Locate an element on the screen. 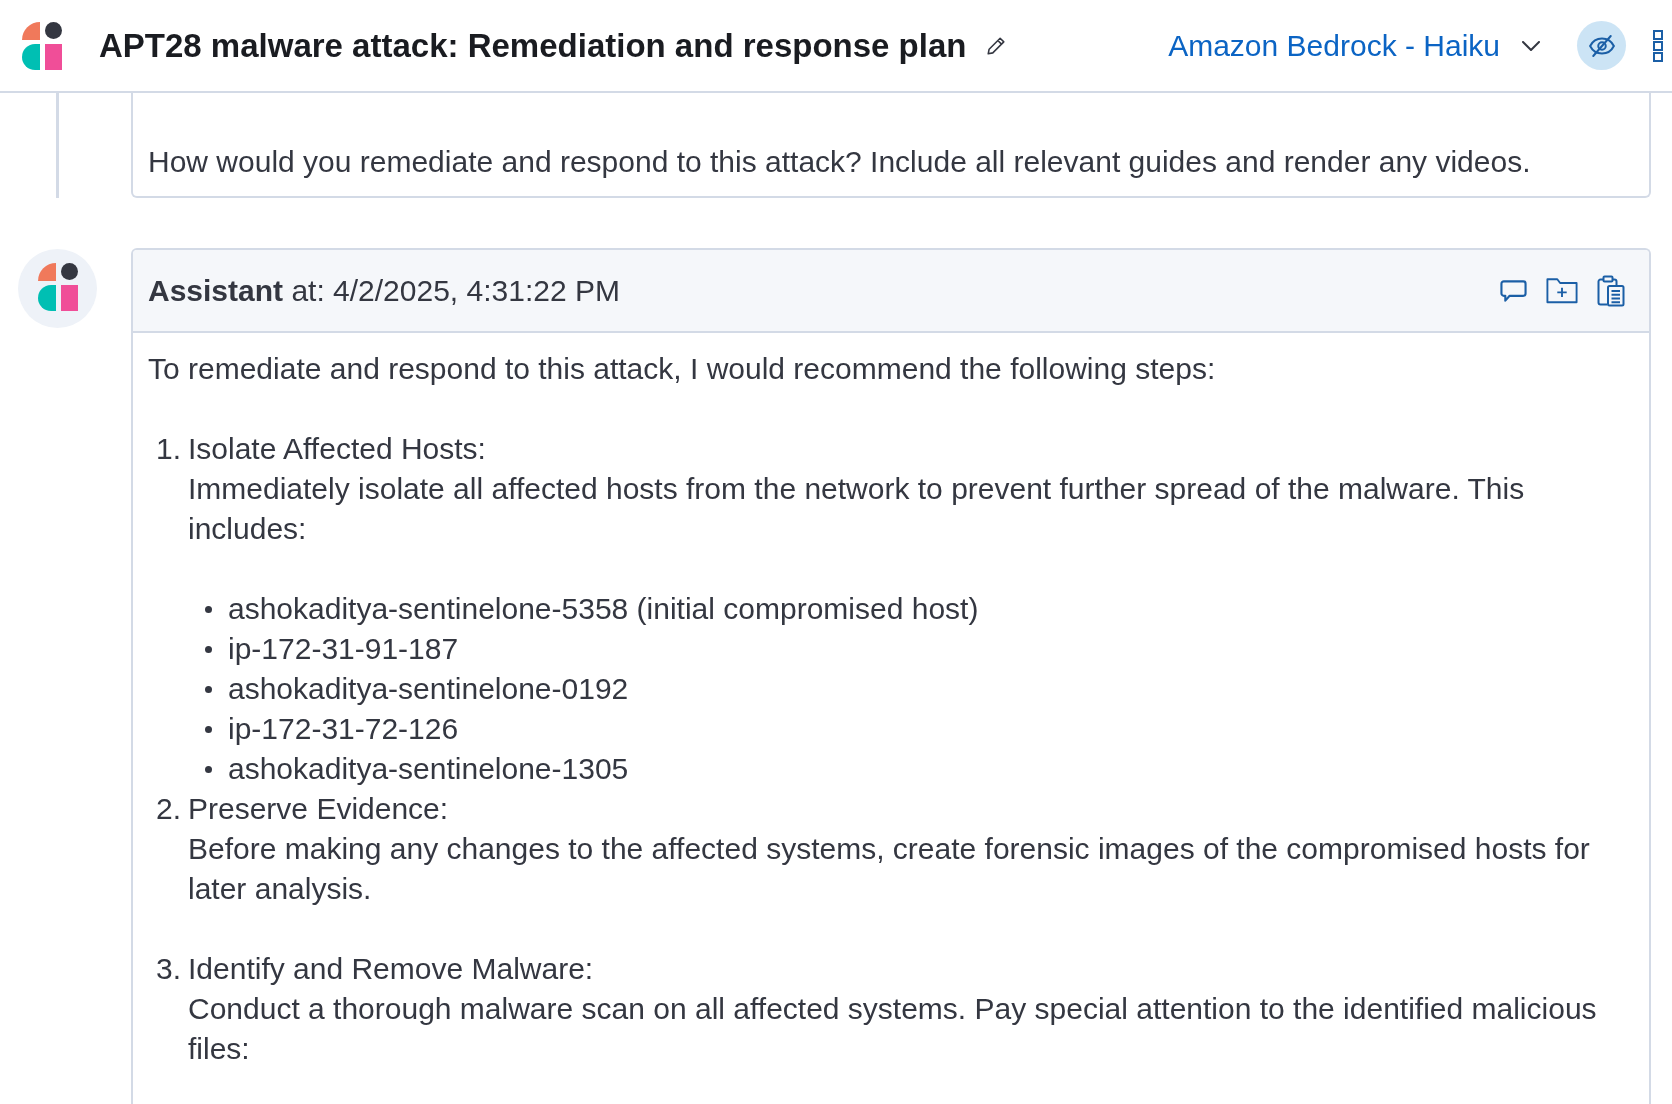 Image resolution: width=1672 pixels, height=1104 pixels. add-to-folder-button is located at coordinates (1562, 290).